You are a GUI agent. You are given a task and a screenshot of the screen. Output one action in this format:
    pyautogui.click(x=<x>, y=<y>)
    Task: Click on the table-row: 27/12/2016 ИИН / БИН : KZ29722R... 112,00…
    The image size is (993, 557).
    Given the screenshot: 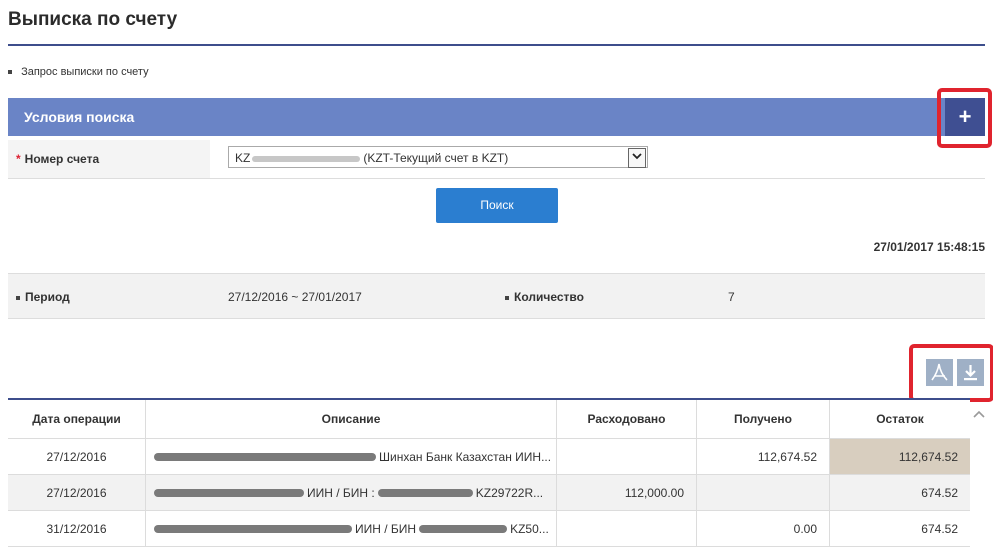 What is the action you would take?
    pyautogui.click(x=489, y=493)
    